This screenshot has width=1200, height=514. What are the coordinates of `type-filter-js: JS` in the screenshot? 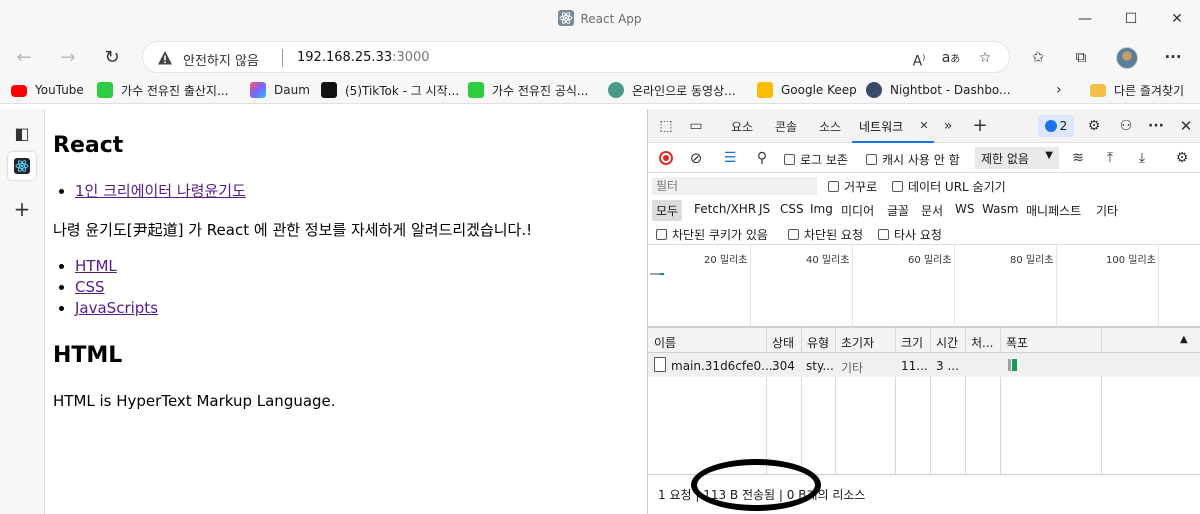 It's located at (764, 209).